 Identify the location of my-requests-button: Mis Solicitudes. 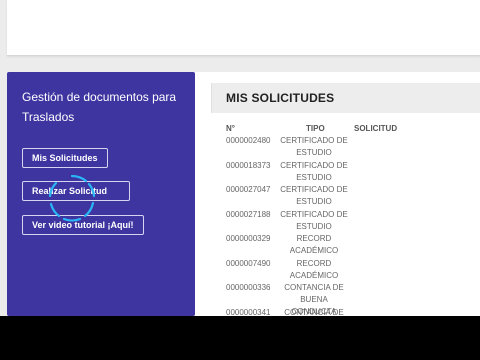
(65, 158).